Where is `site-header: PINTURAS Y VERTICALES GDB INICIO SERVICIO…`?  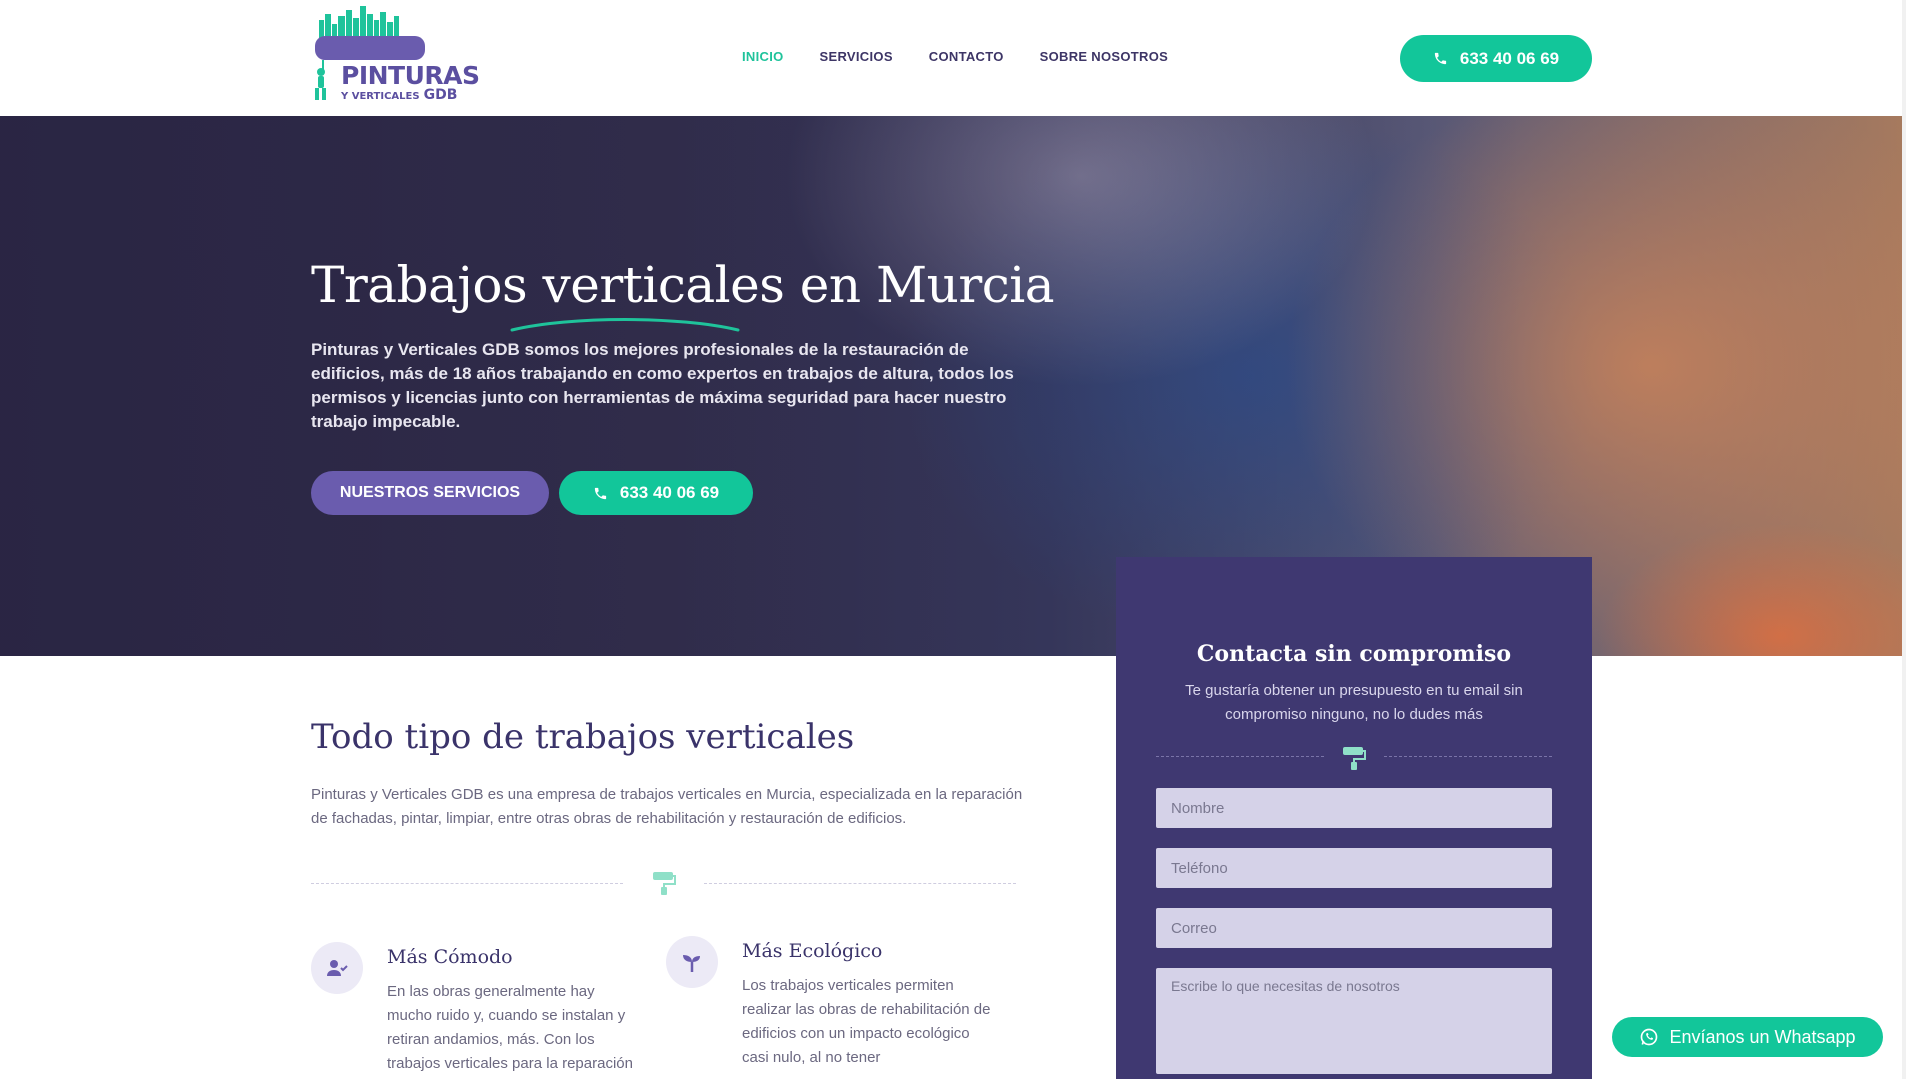
site-header: PINTURAS Y VERTICALES GDB INICIO SERVICIO… is located at coordinates (953, 58).